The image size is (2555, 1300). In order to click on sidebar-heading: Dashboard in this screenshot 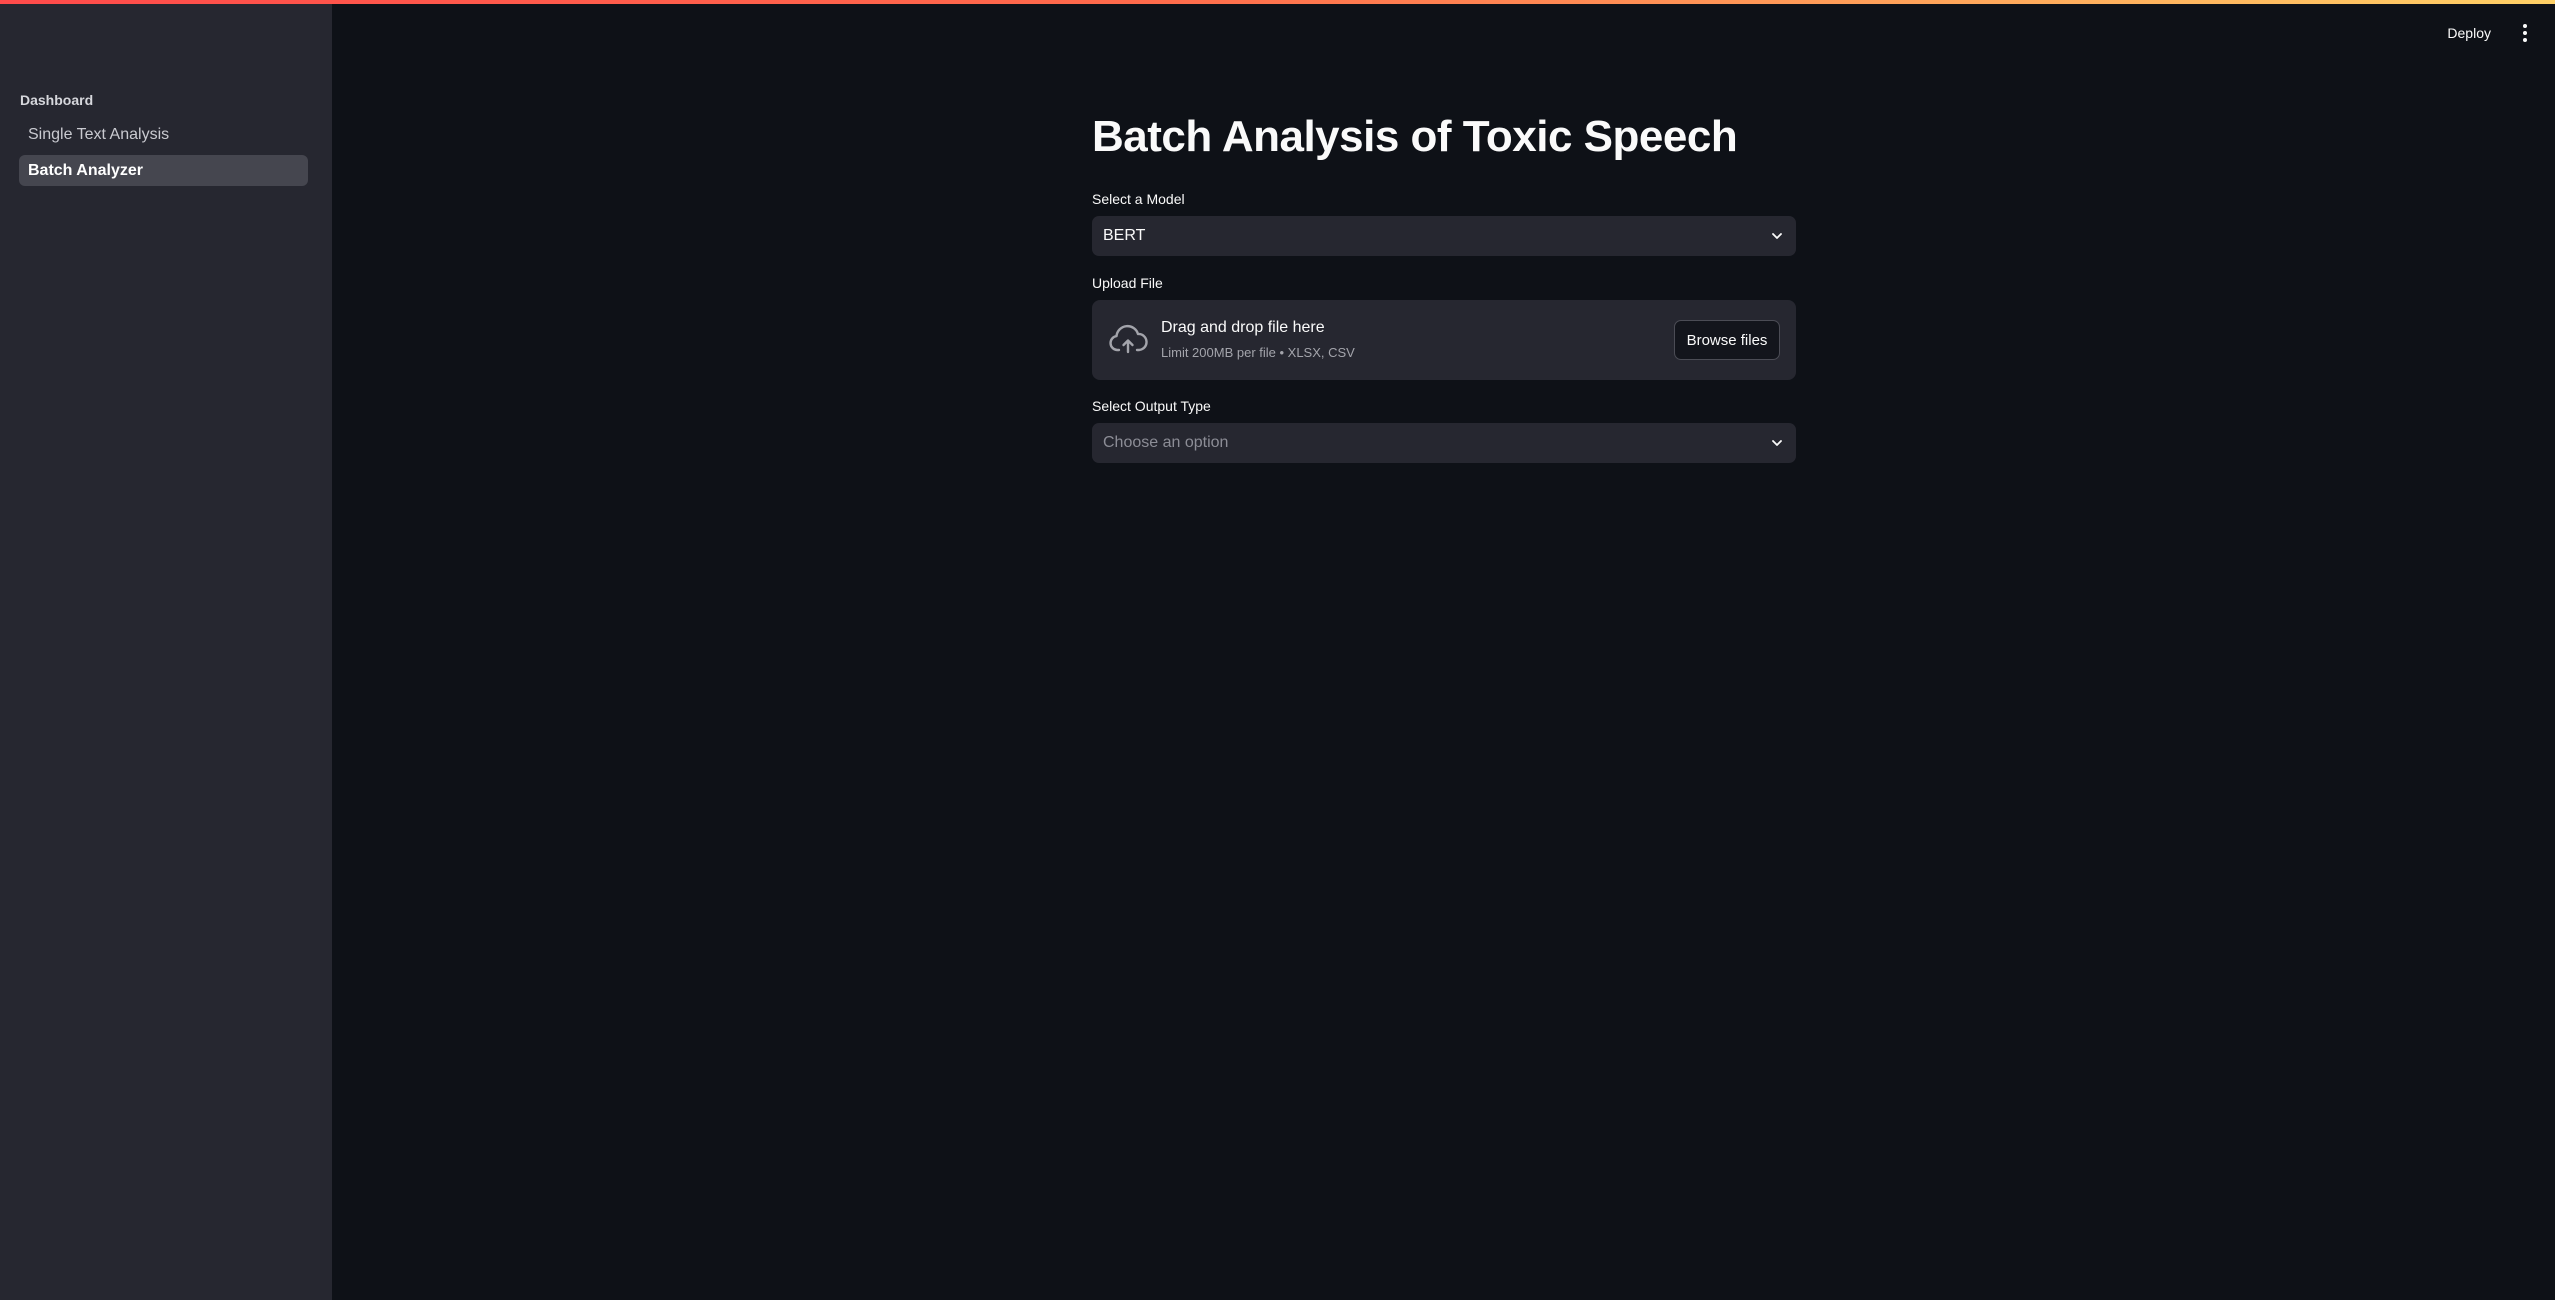, I will do `click(57, 100)`.